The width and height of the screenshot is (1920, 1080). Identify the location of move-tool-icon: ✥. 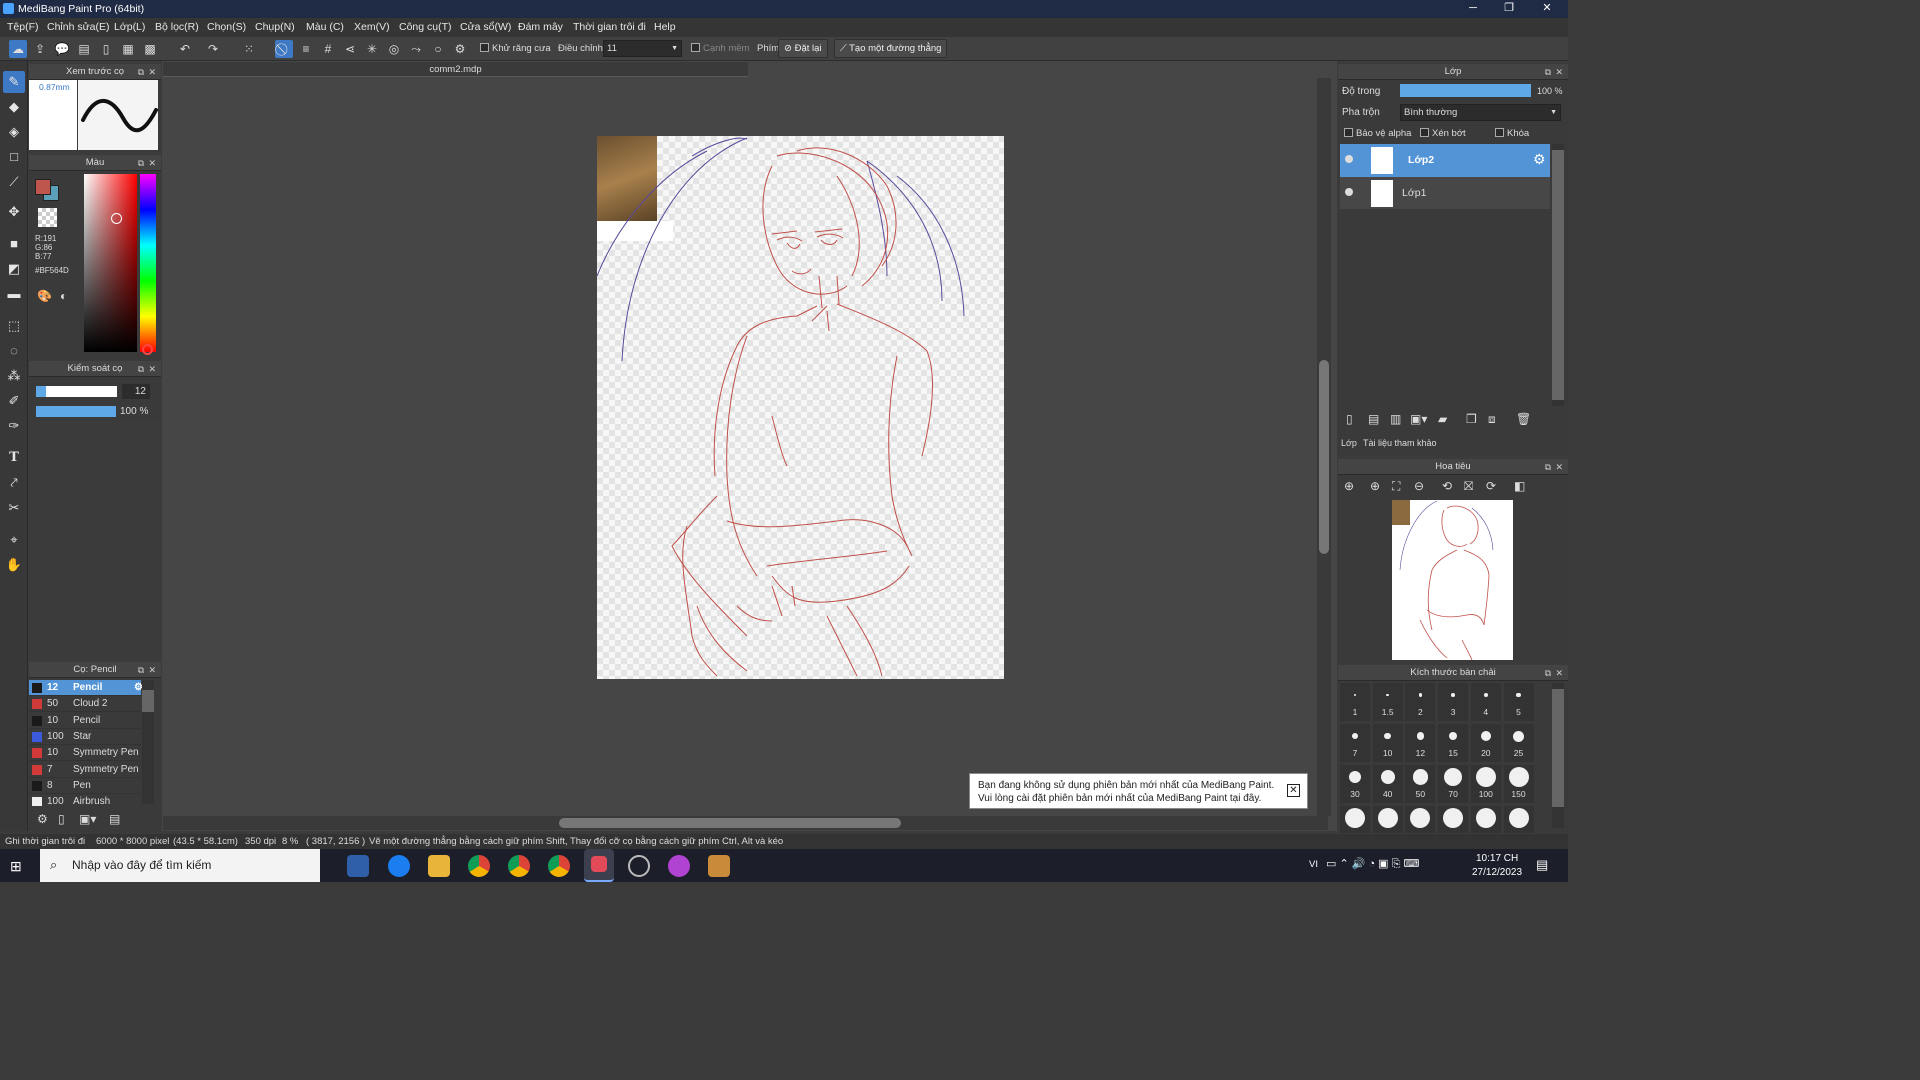
(14, 212).